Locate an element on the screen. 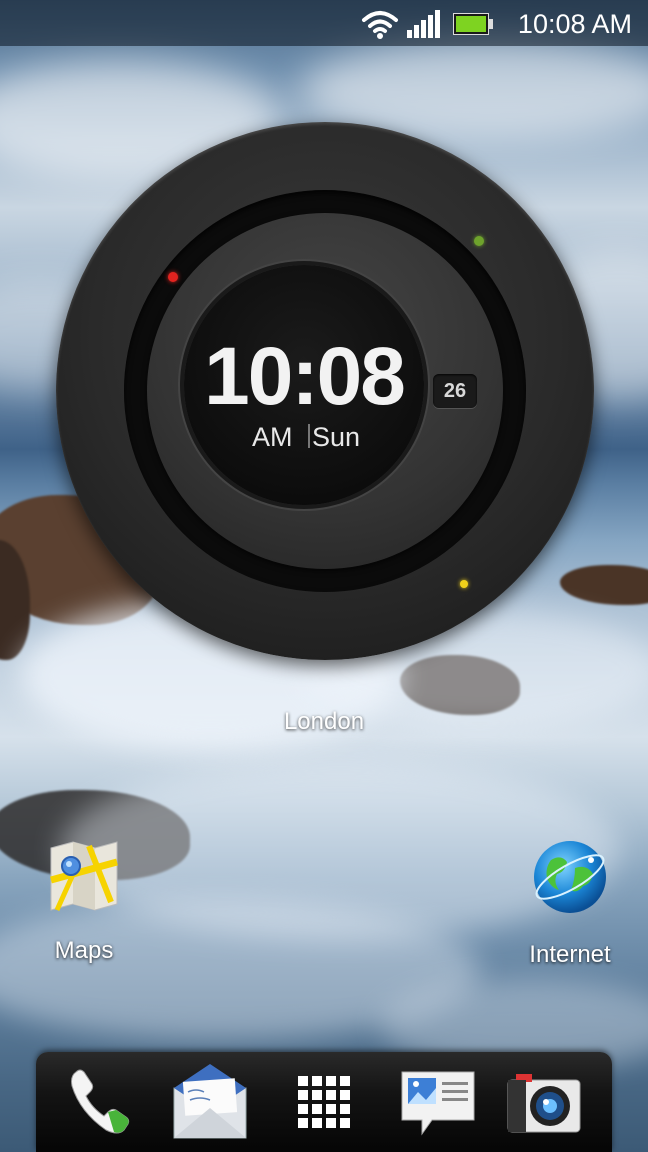  mail-icon is located at coordinates (210, 1101).